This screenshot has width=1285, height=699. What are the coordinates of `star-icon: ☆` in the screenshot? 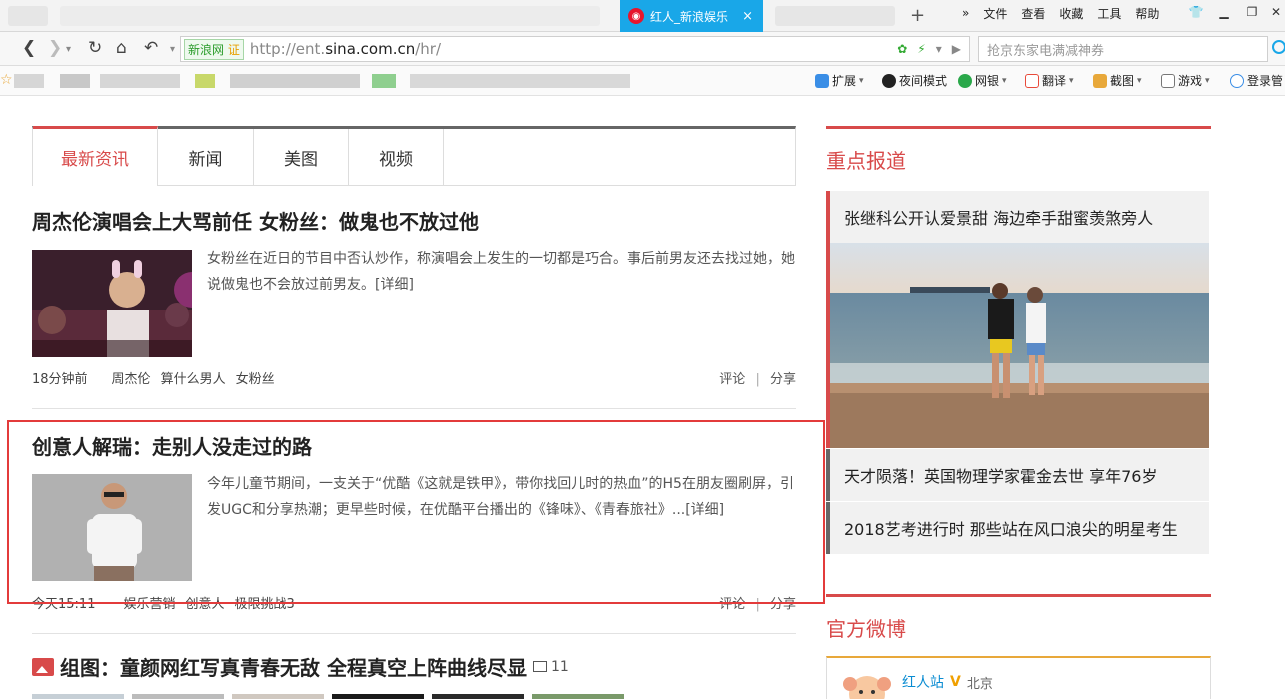 It's located at (6, 80).